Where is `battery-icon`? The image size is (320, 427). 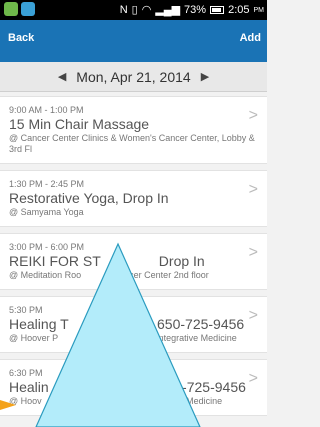 battery-icon is located at coordinates (217, 10).